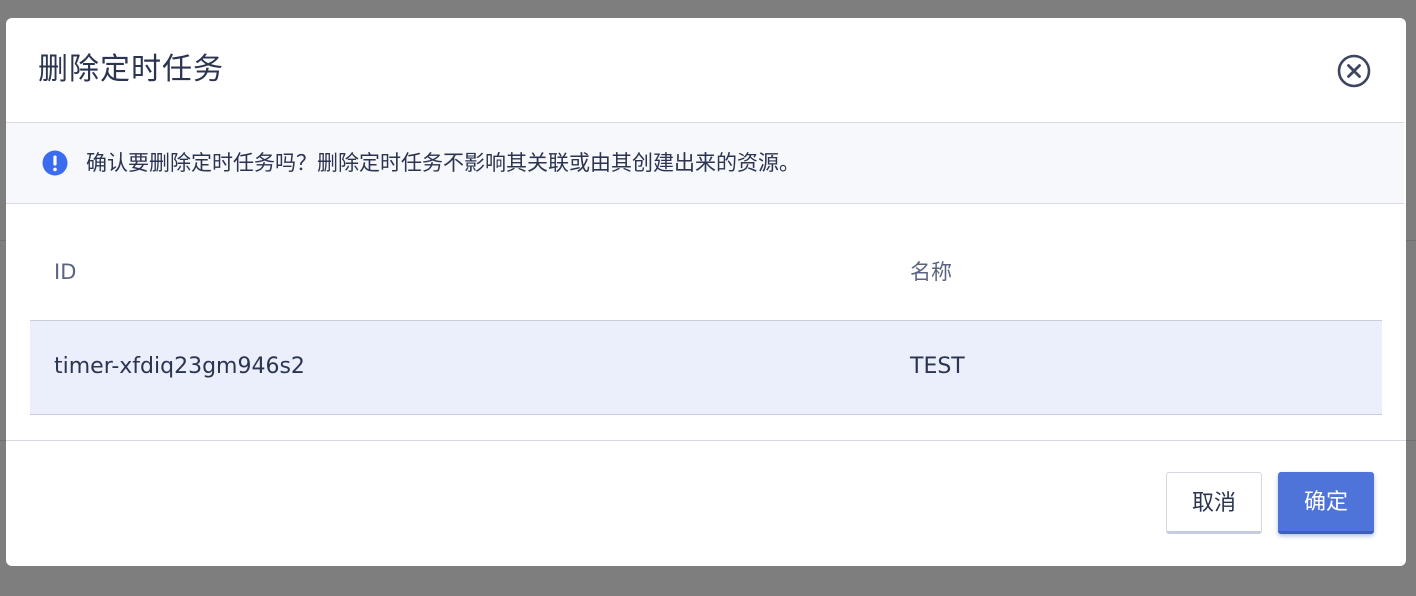 The width and height of the screenshot is (1416, 596). What do you see at coordinates (1354, 71) in the screenshot?
I see `close-icon` at bounding box center [1354, 71].